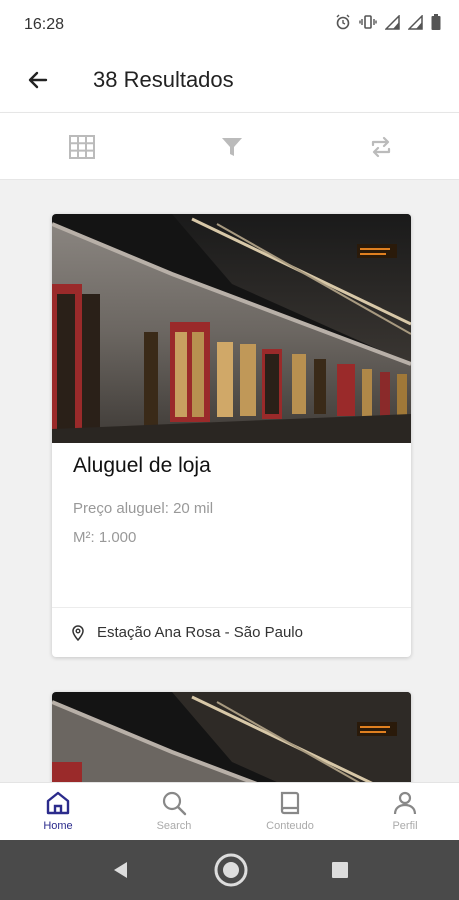 The width and height of the screenshot is (459, 900). What do you see at coordinates (290, 826) in the screenshot?
I see `nav-conteudo-label: Conteudo` at bounding box center [290, 826].